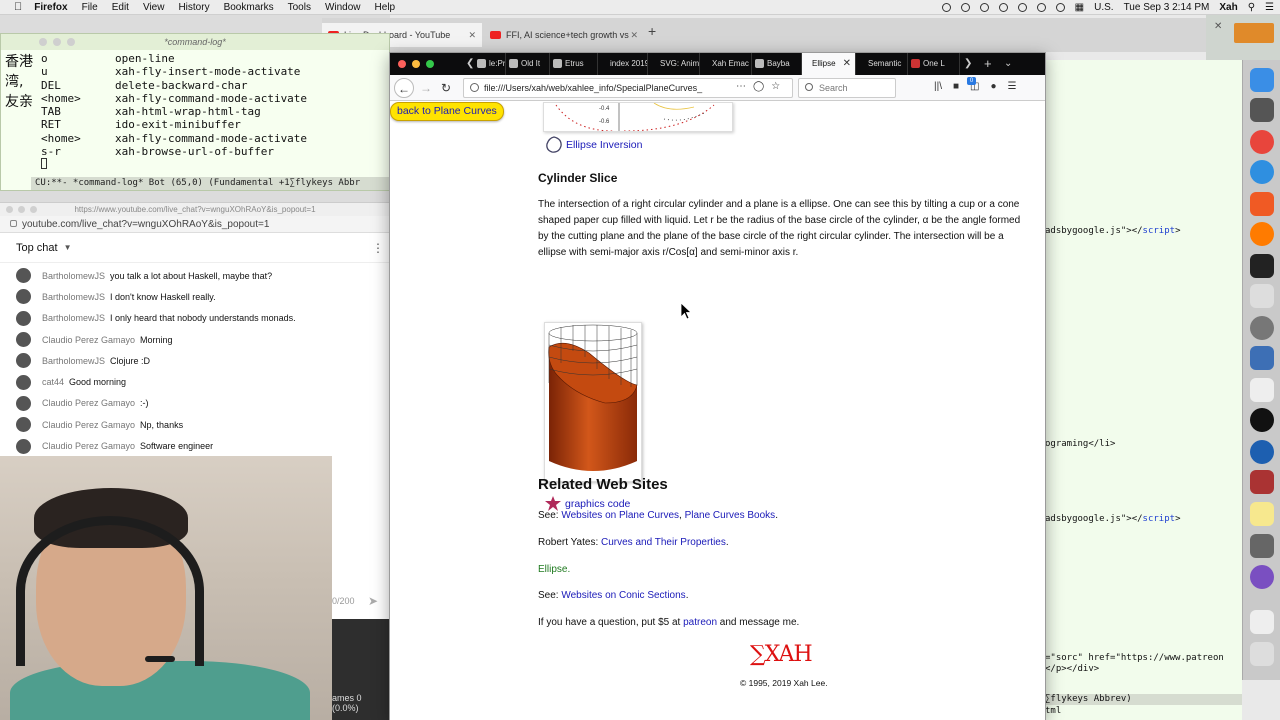 This screenshot has width=1280, height=720. What do you see at coordinates (120, 7) in the screenshot?
I see `menu-edit: Edit` at bounding box center [120, 7].